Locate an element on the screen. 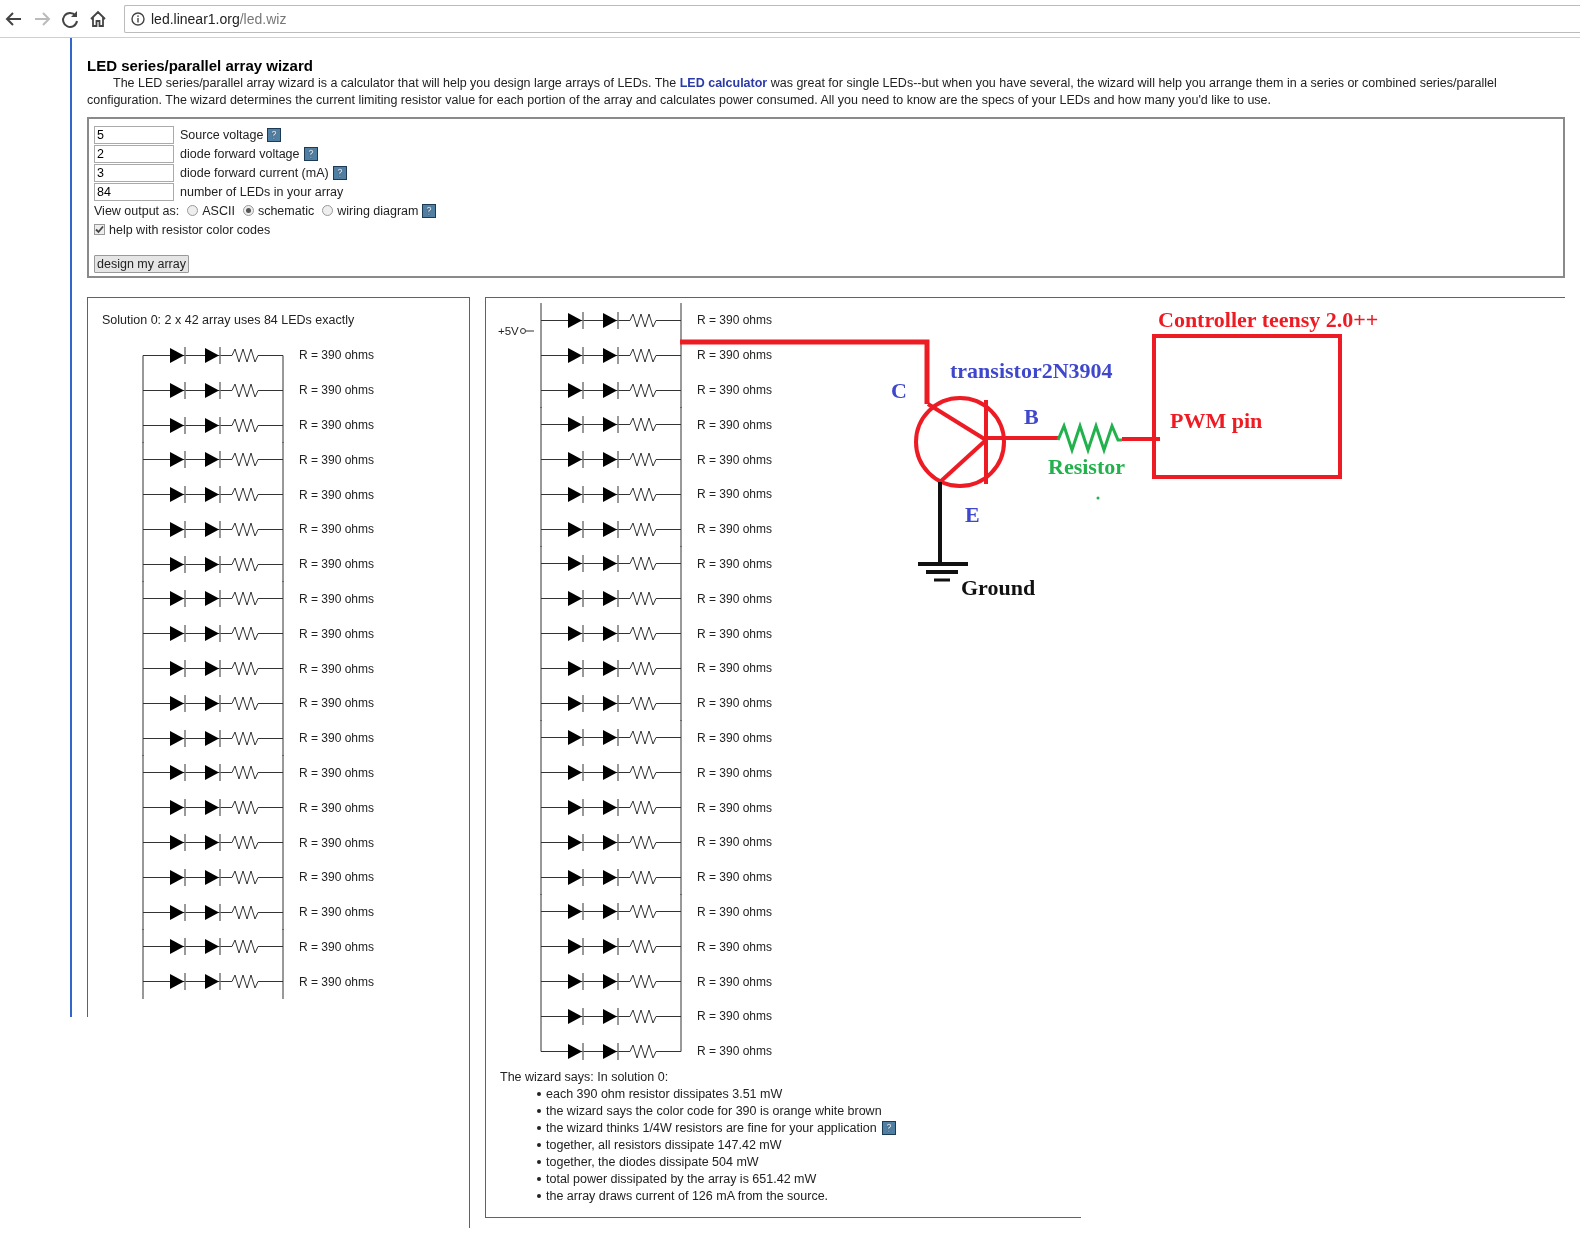 The width and height of the screenshot is (1580, 1249). terminal-icon is located at coordinates (526, 331).